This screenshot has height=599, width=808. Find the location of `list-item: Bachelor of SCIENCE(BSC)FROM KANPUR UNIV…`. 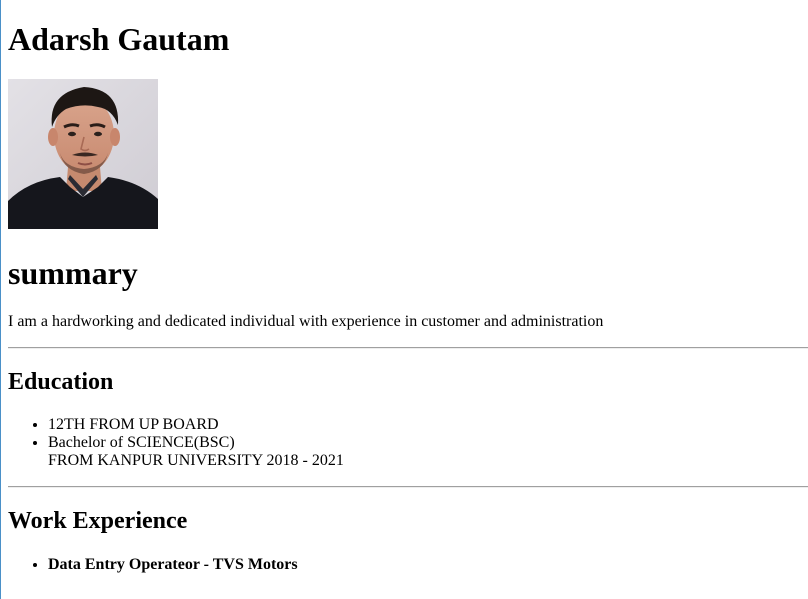

list-item: Bachelor of SCIENCE(BSC)FROM KANPUR UNIV… is located at coordinates (196, 452).